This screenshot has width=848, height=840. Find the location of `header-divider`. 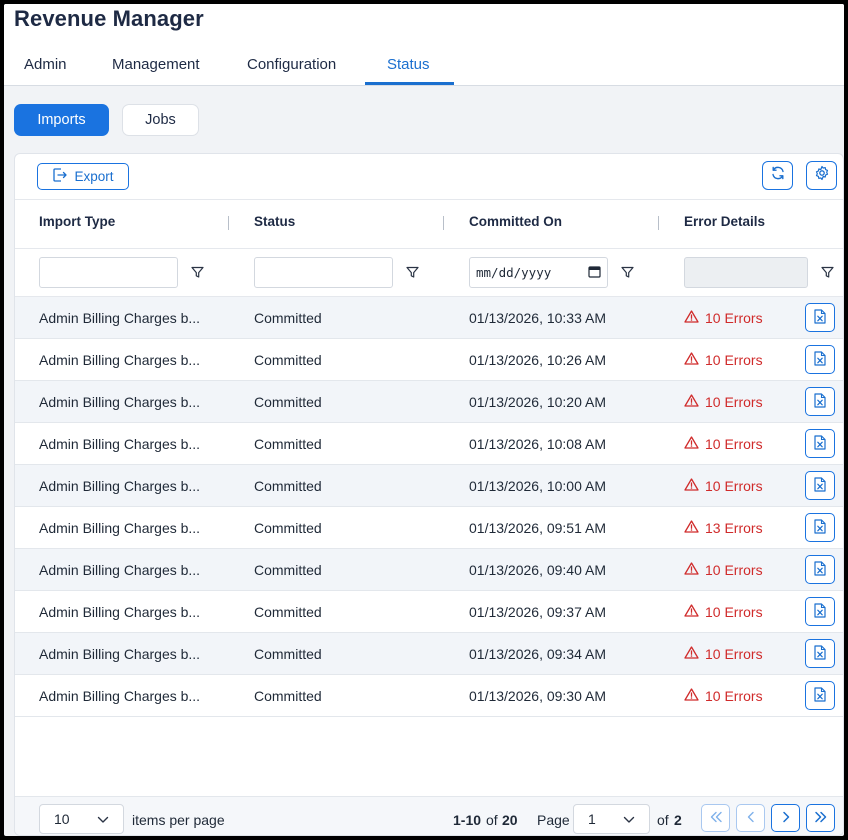

header-divider is located at coordinates (424, 85).